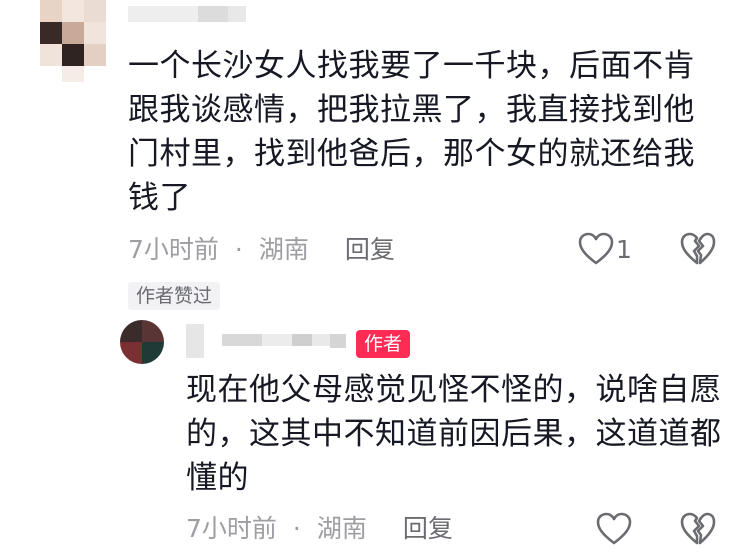  I want to click on reply-avatar, so click(142, 342).